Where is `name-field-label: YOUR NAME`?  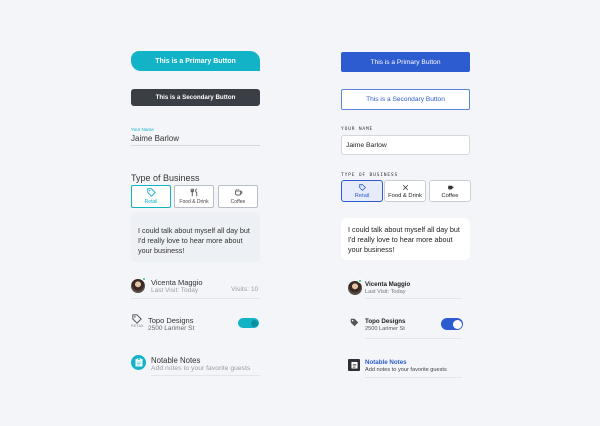 name-field-label: YOUR NAME is located at coordinates (357, 129).